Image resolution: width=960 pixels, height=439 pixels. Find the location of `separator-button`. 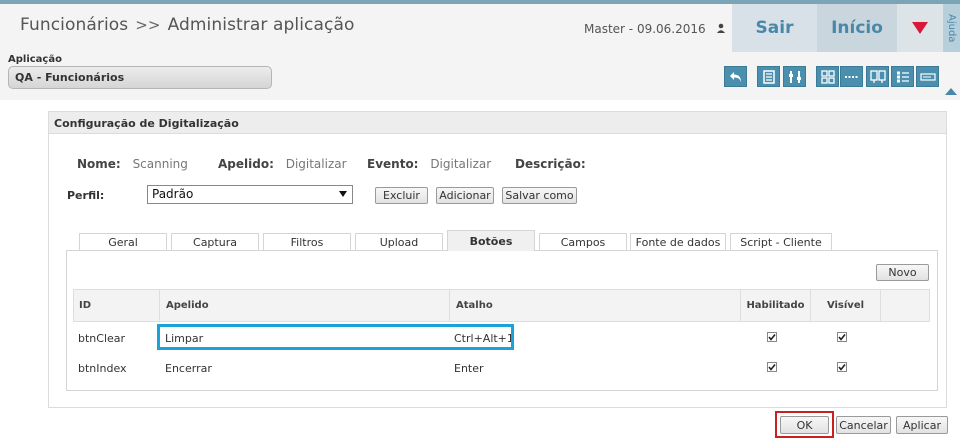

separator-button is located at coordinates (851, 76).